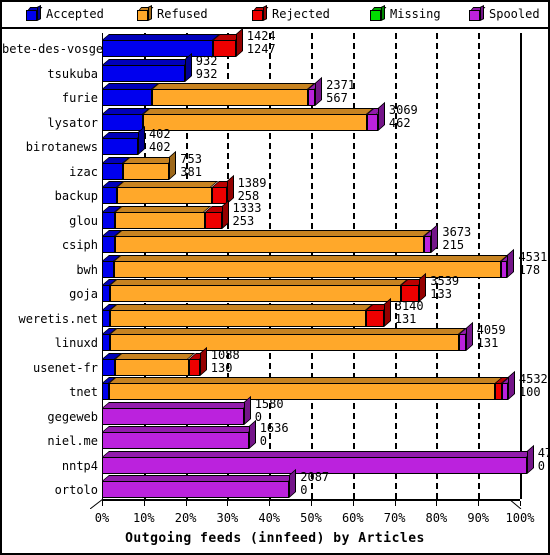 The width and height of the screenshot is (550, 555). What do you see at coordinates (301, 14) in the screenshot?
I see `legend-item-label: Rejected` at bounding box center [301, 14].